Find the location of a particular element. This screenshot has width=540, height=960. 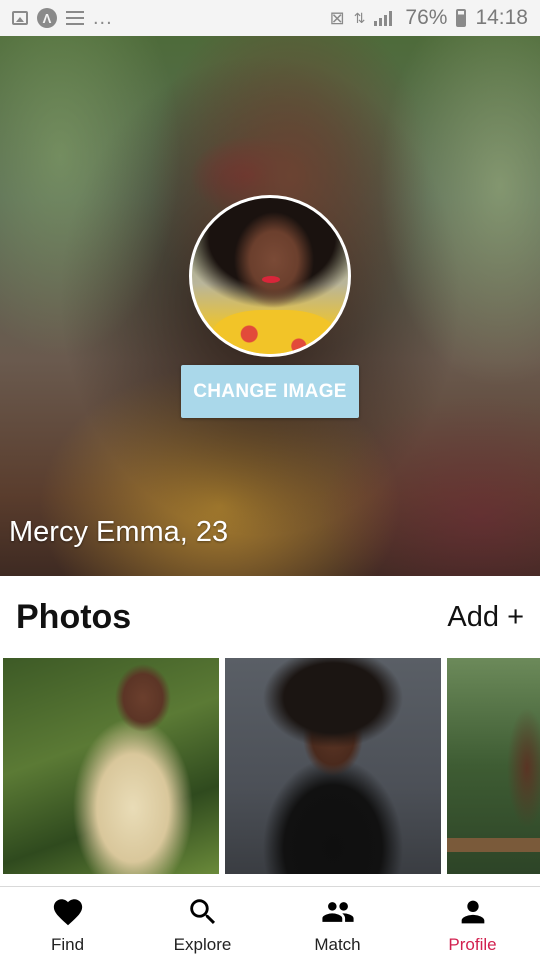

list-icon is located at coordinates (75, 18).